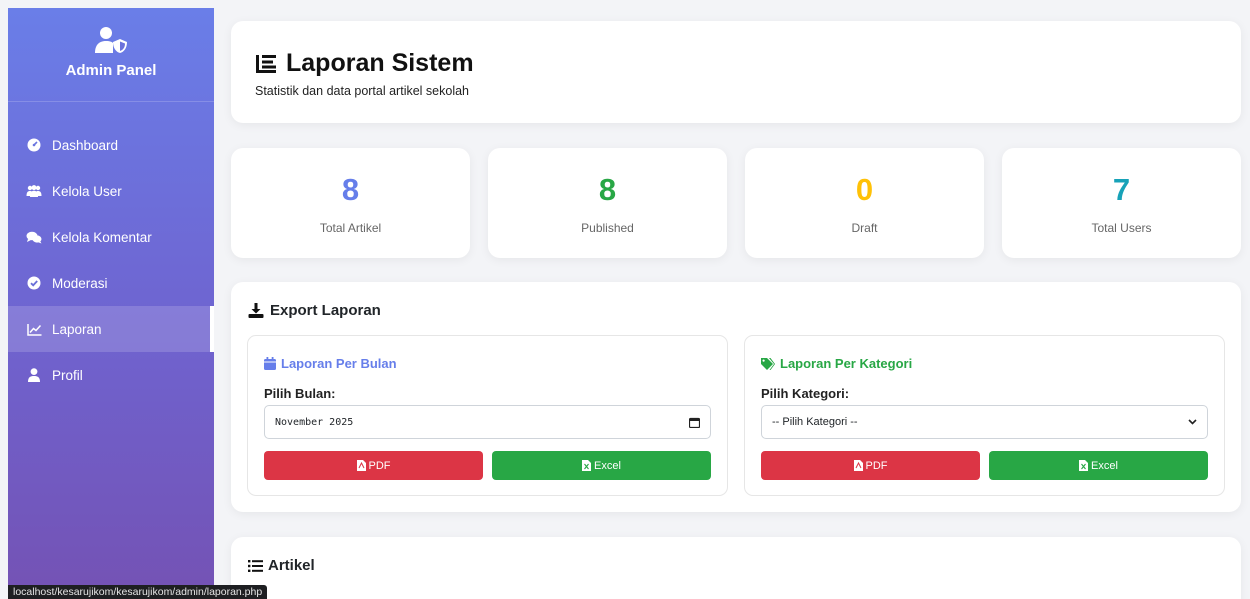 Image resolution: width=1250 pixels, height=599 pixels. What do you see at coordinates (350, 228) in the screenshot?
I see `stat-label: Total Artikel` at bounding box center [350, 228].